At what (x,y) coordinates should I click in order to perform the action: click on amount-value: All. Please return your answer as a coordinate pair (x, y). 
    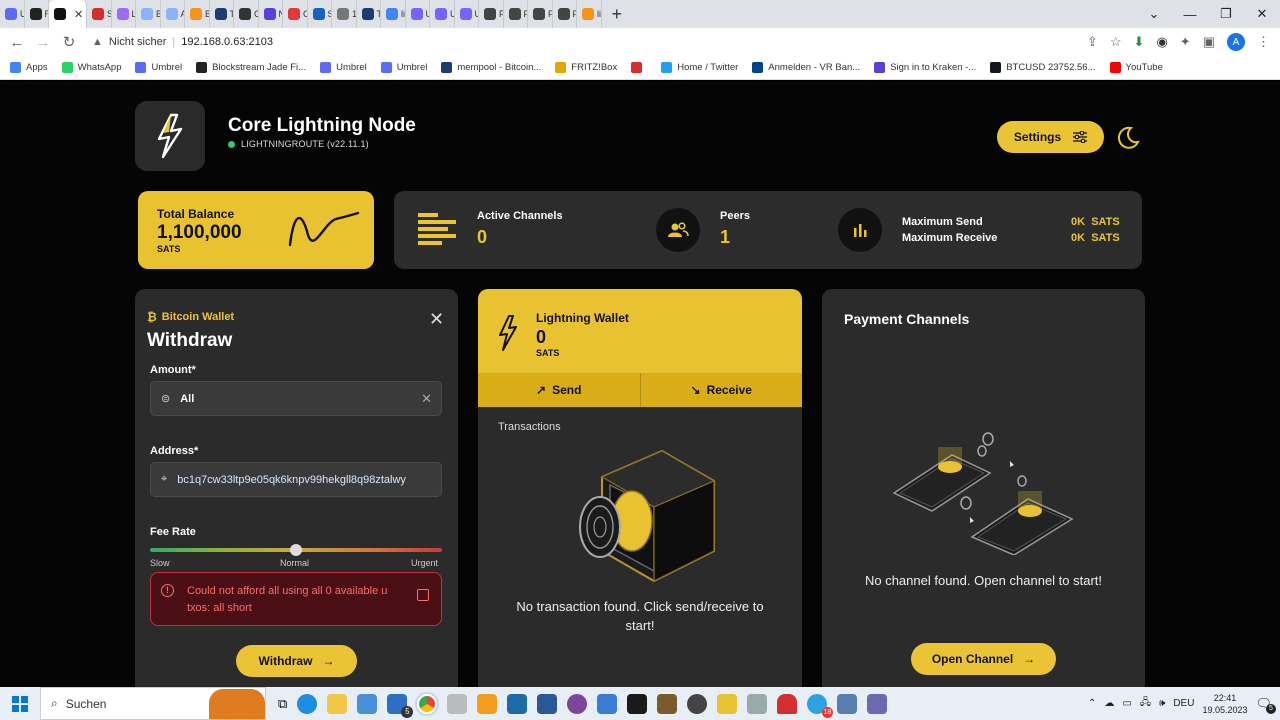
    Looking at the image, I should click on (187, 399).